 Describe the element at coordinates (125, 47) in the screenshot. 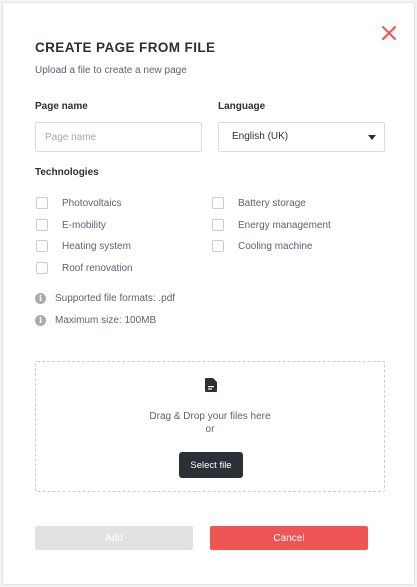

I see `dialog-title: CREATE PAGE FROM FILE` at that location.